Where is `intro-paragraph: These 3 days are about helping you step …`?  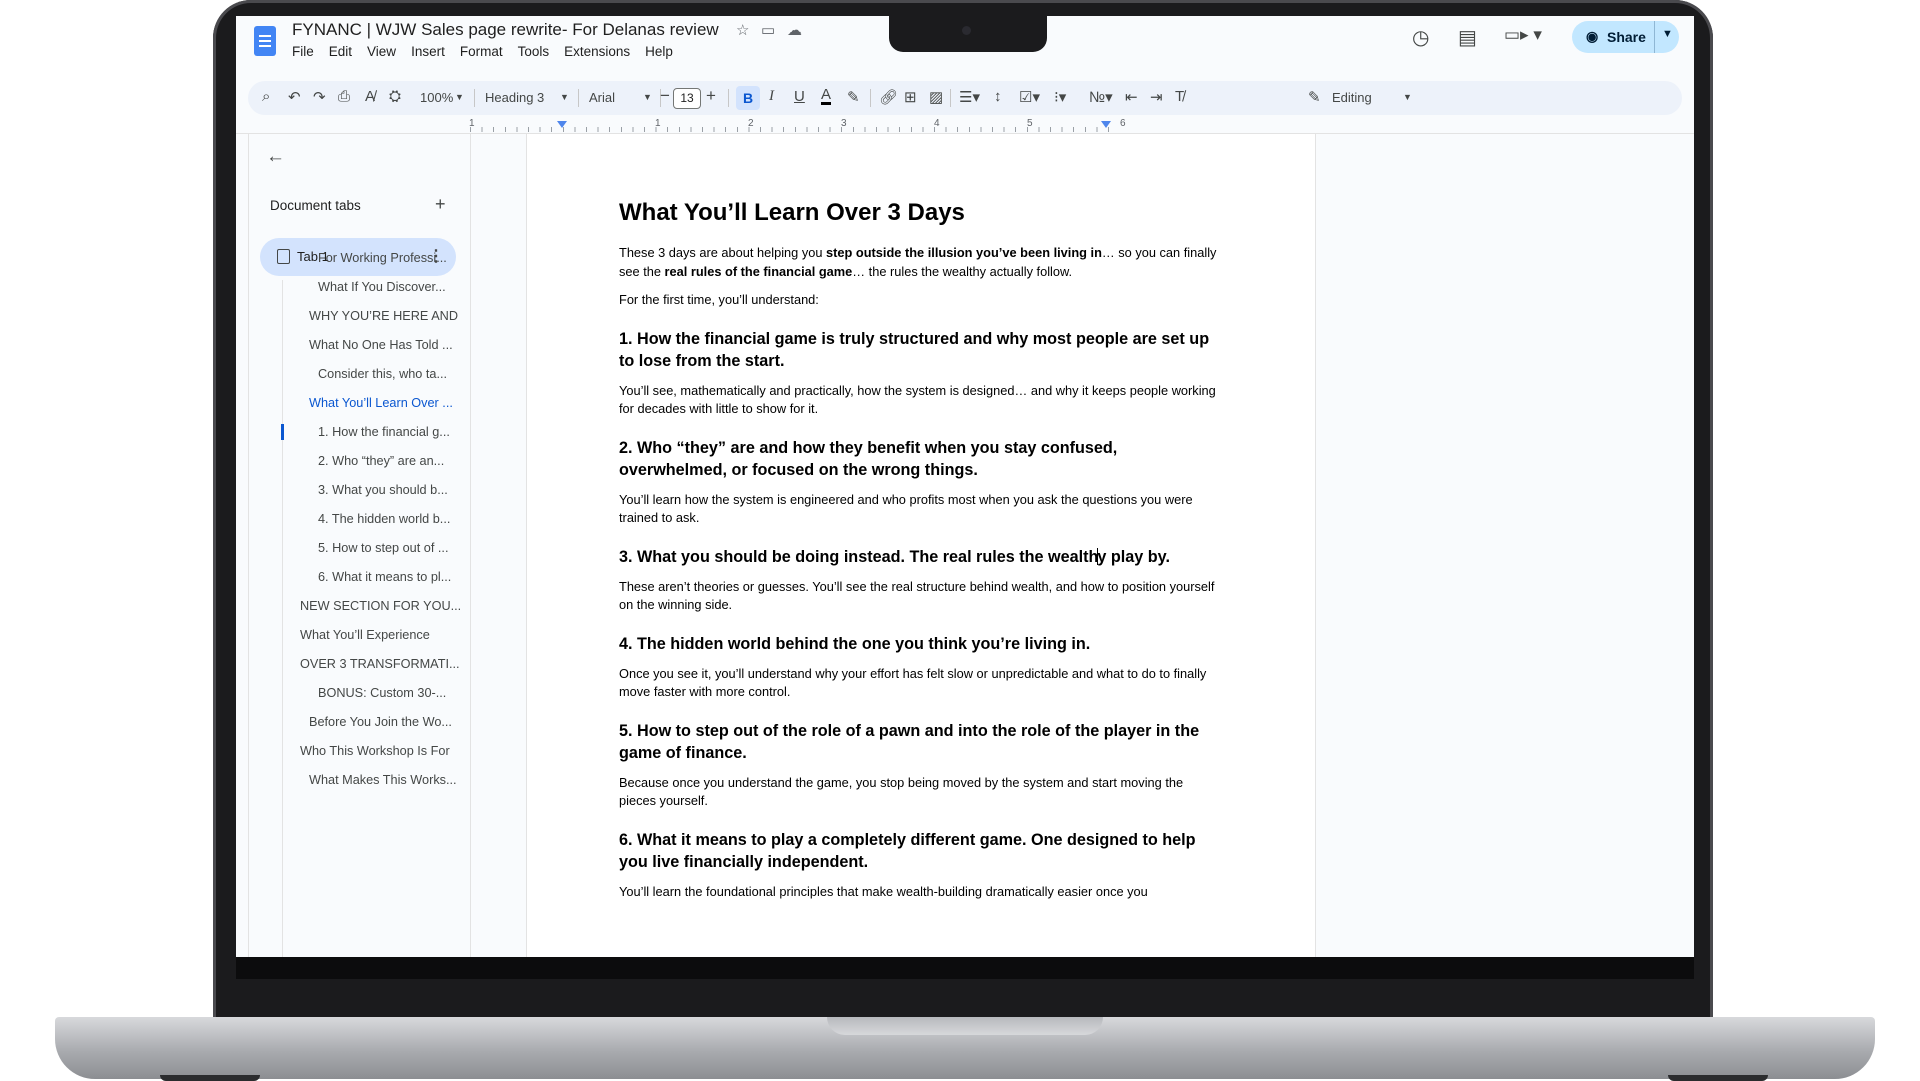 intro-paragraph: These 3 days are about helping you step … is located at coordinates (918, 262).